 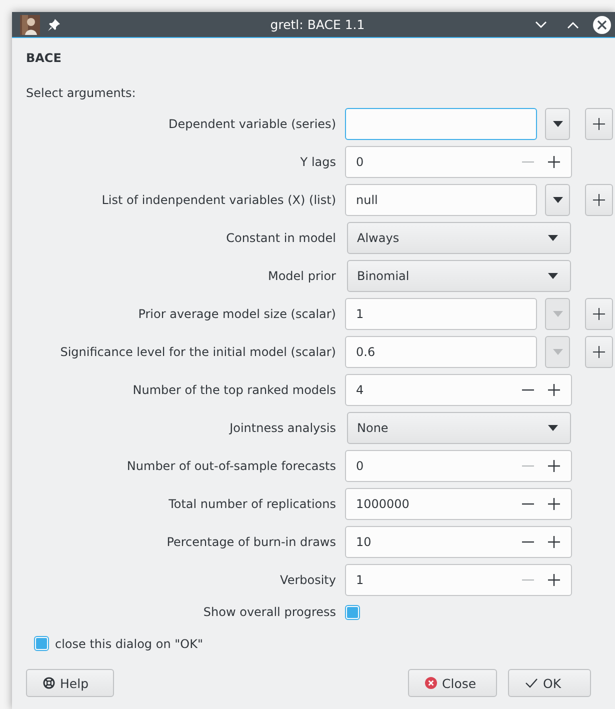 What do you see at coordinates (459, 238) in the screenshot?
I see `dropdown: Always` at bounding box center [459, 238].